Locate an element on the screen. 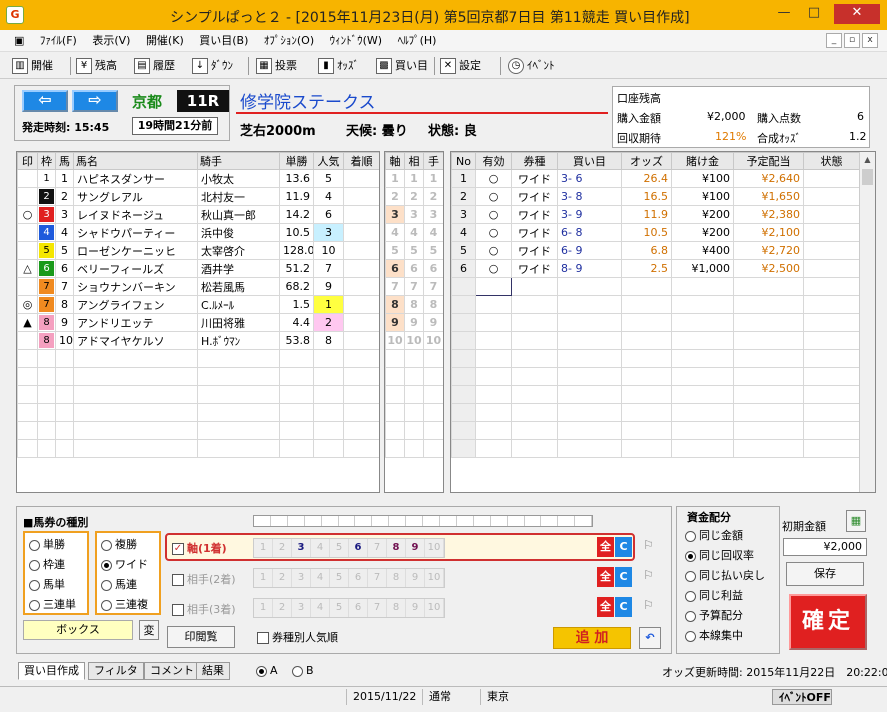 This screenshot has height=712, width=887. confirm-button: 確定 is located at coordinates (828, 622).